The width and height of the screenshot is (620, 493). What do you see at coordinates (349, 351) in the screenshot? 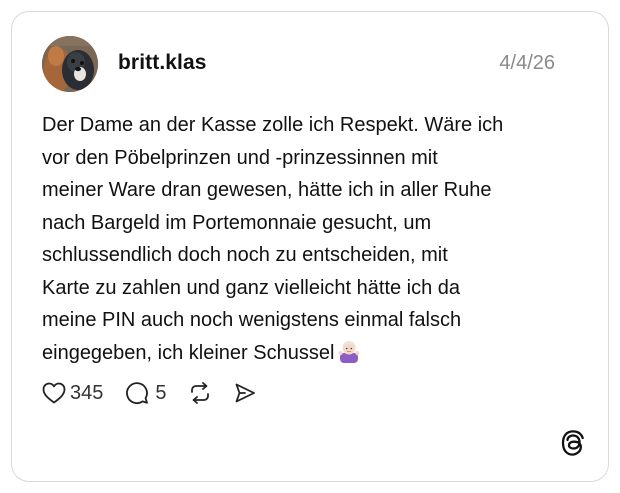
I see `person-shrugging-emoji-icon` at bounding box center [349, 351].